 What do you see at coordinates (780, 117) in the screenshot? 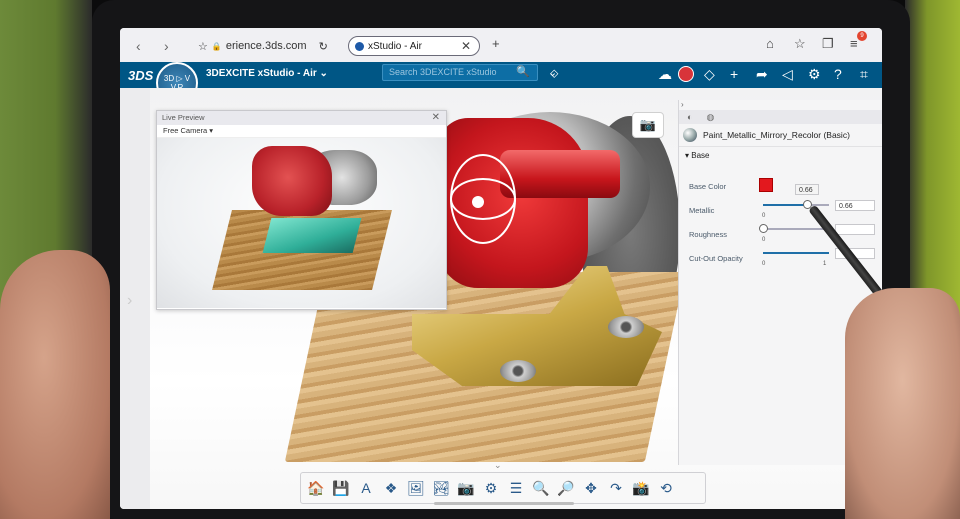
I see `panel-tabs: ◐ ◍` at bounding box center [780, 117].